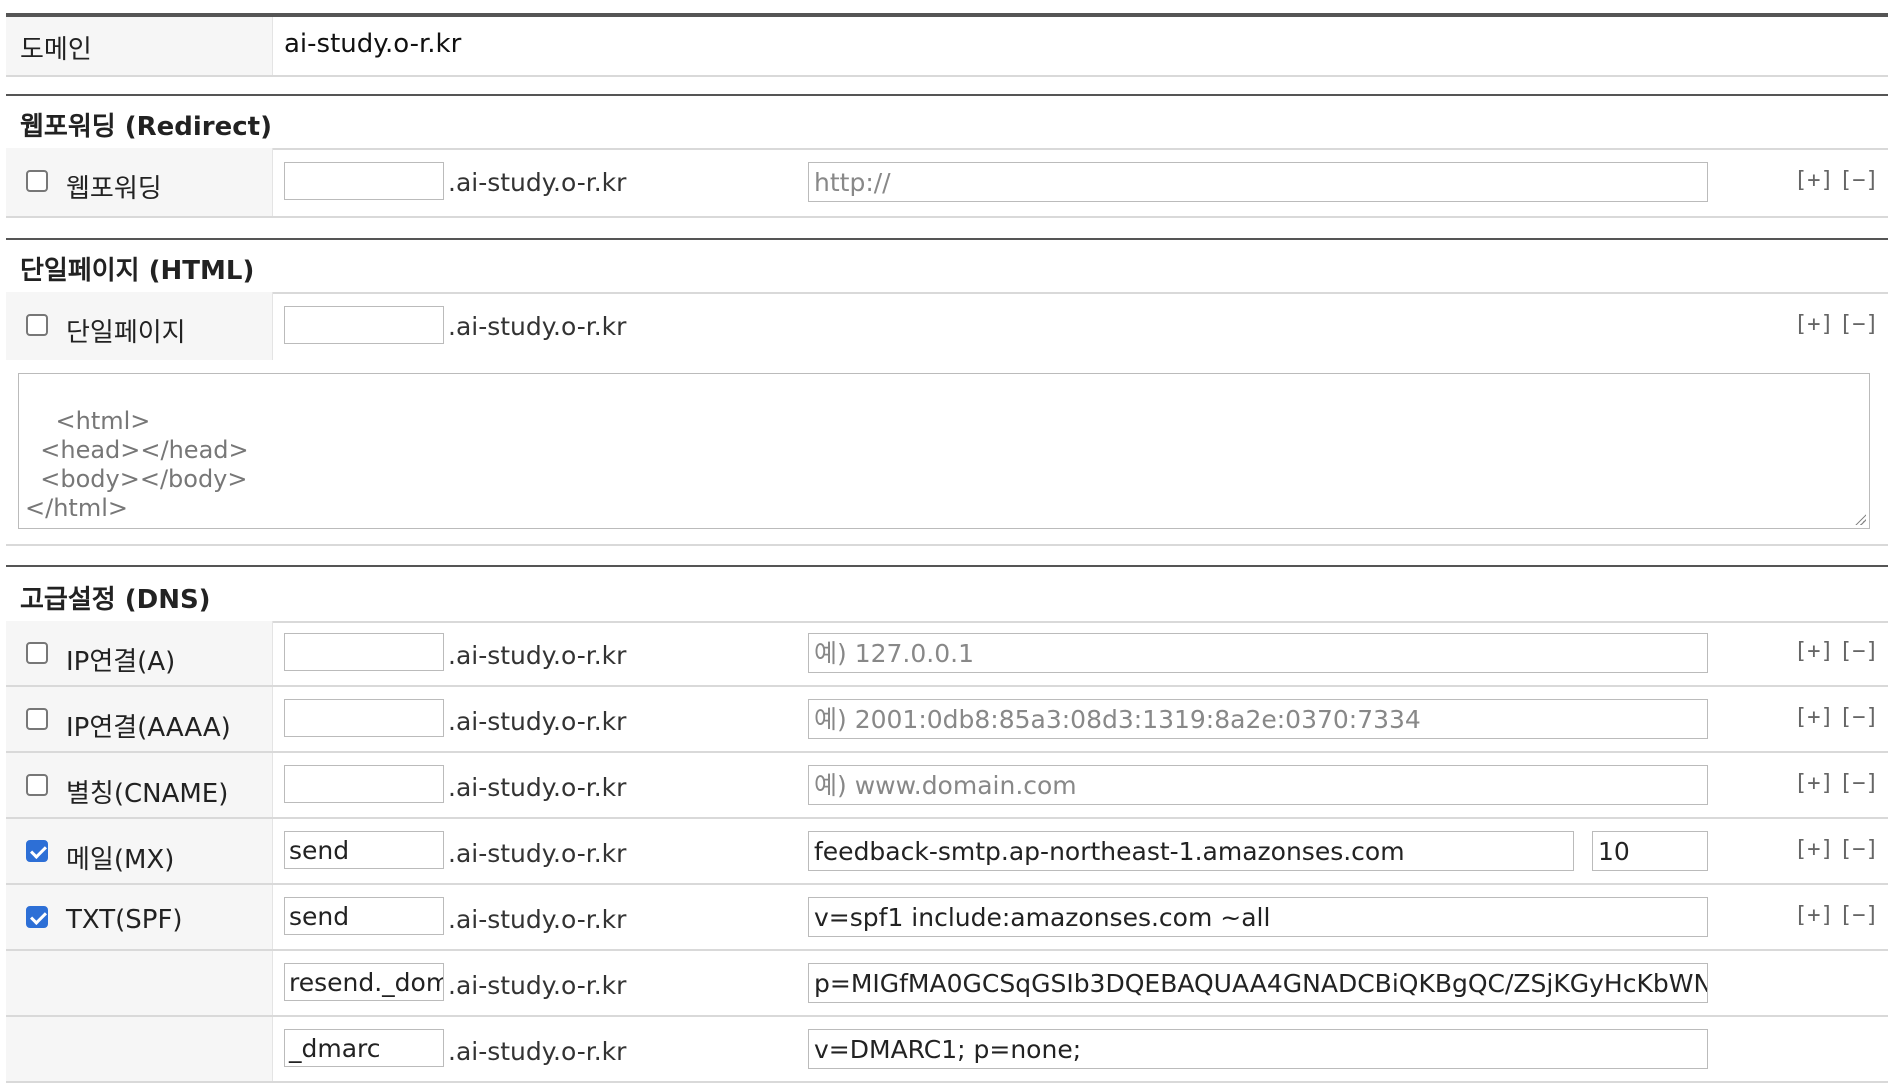  Describe the element at coordinates (146, 127) in the screenshot. I see `redirect-section-title: 웹포워딩 (Redirect)` at that location.